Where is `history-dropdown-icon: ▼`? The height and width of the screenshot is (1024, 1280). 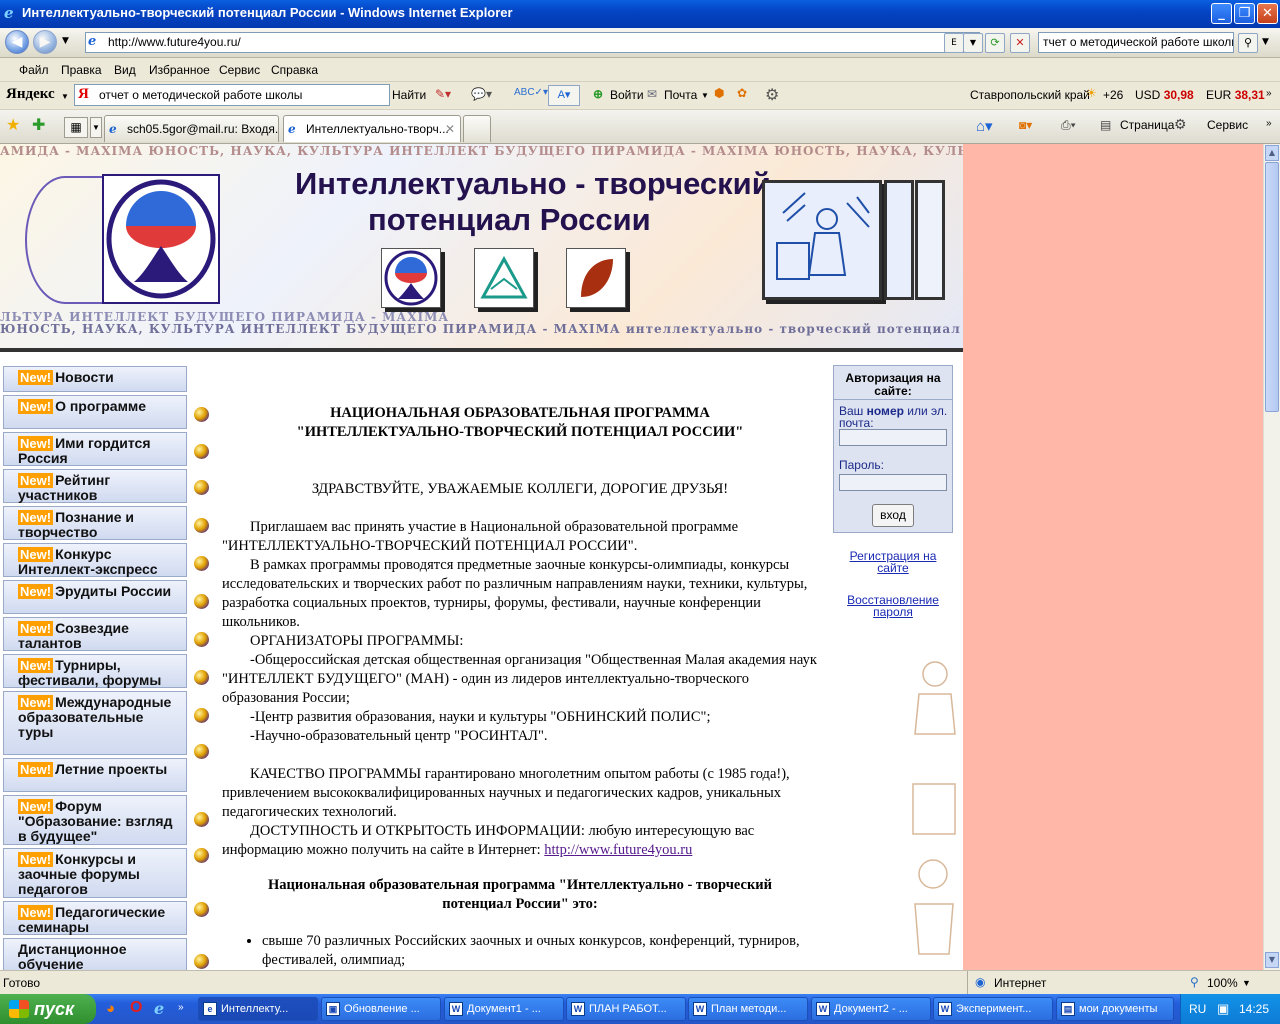 history-dropdown-icon: ▼ is located at coordinates (65, 41).